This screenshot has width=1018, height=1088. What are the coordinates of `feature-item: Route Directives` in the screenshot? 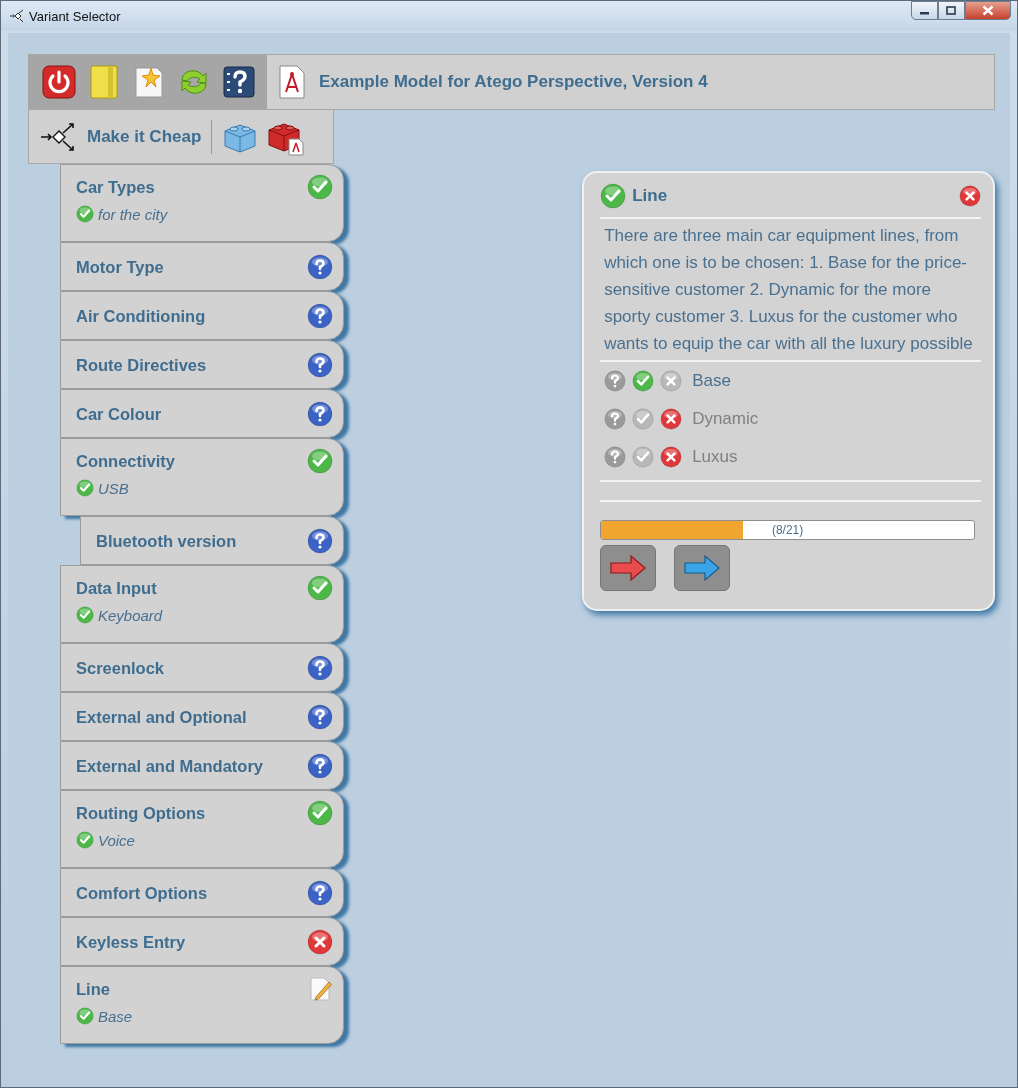 It's located at (202, 364).